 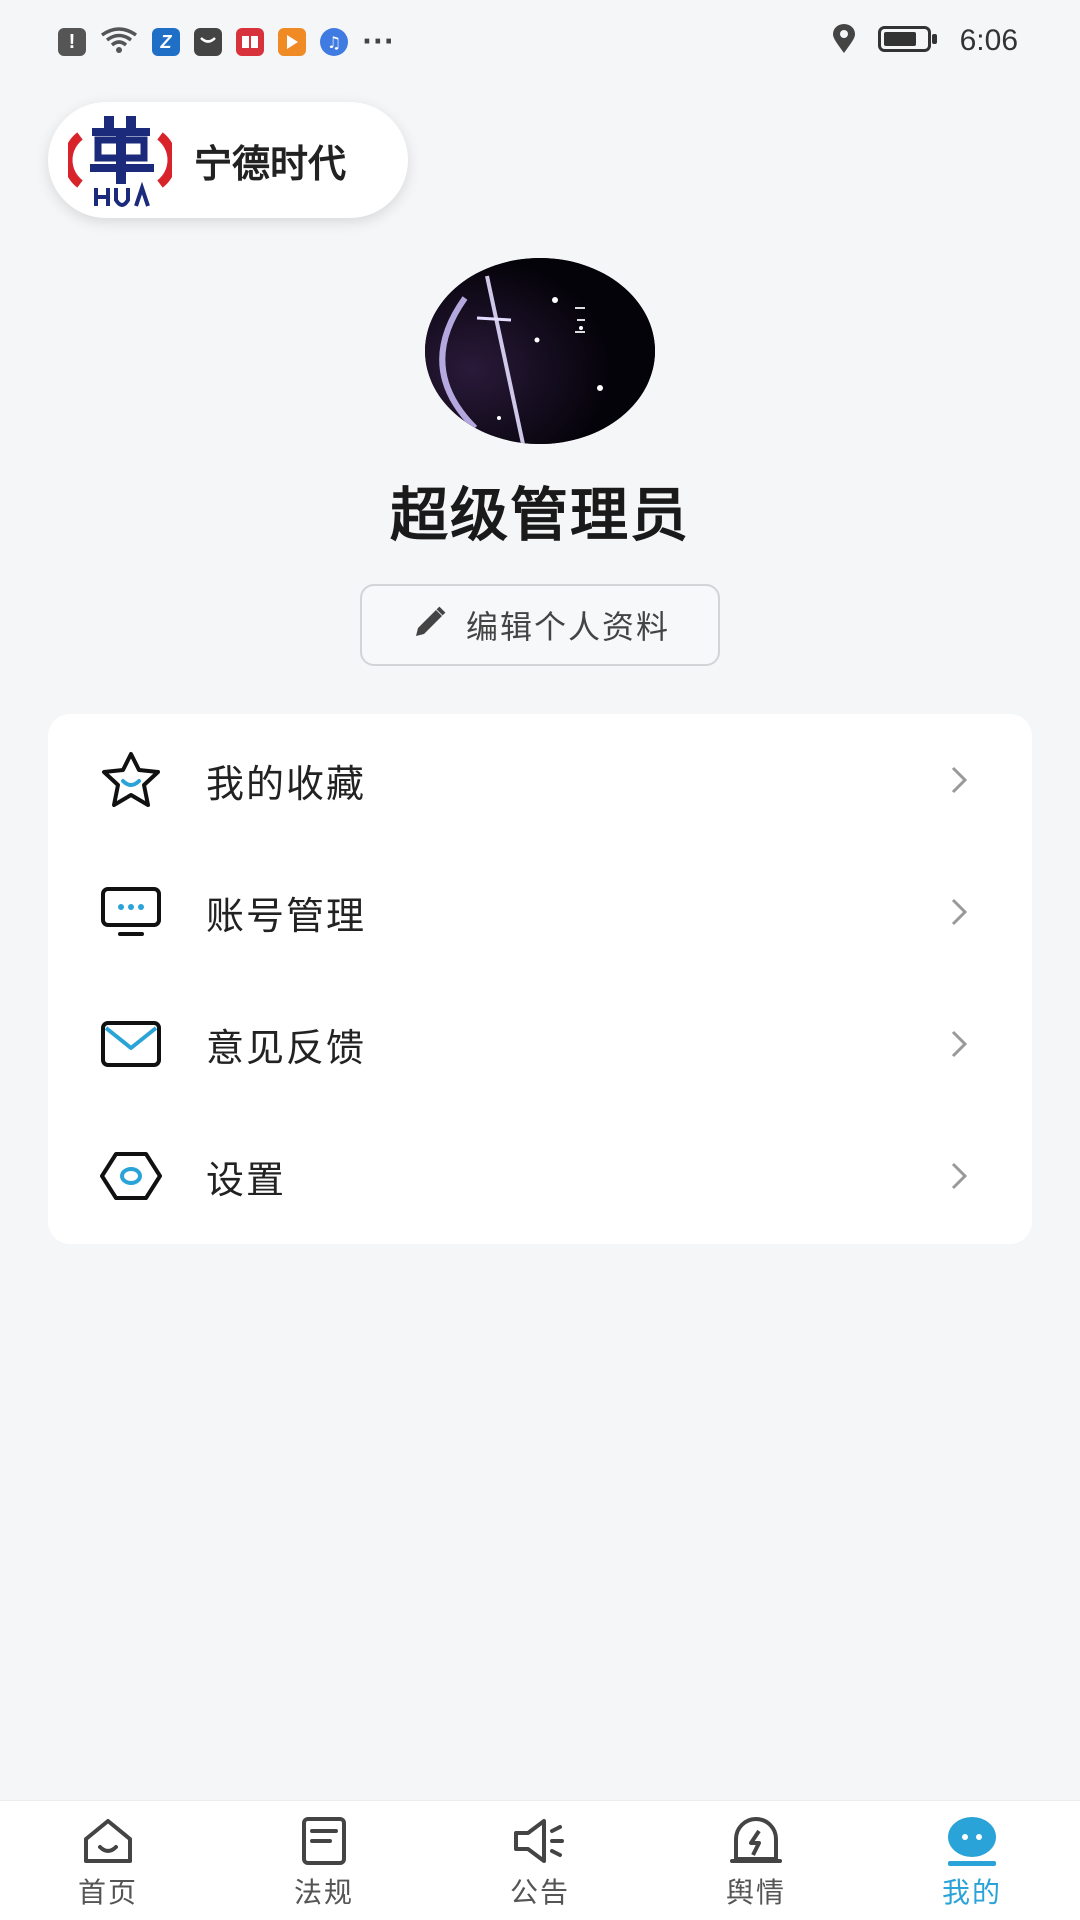 I want to click on nav-item-mine: 我的, so click(x=972, y=1860).